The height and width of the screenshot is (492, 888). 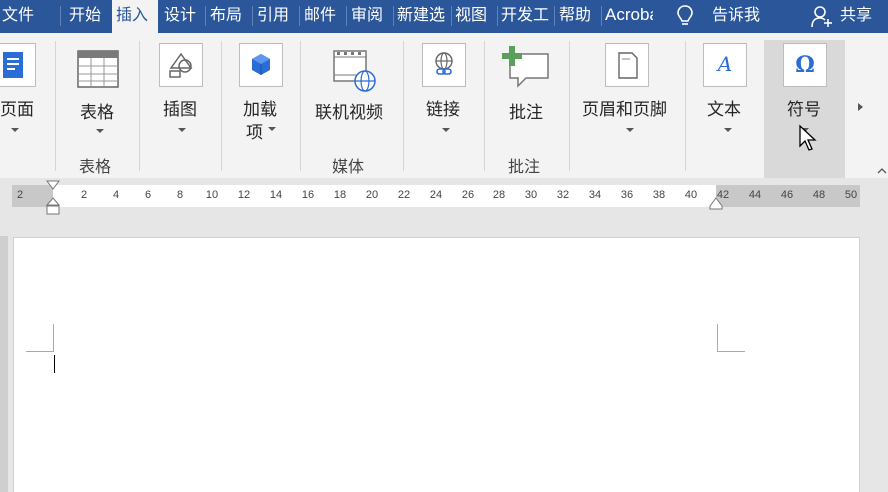 What do you see at coordinates (54, 364) in the screenshot?
I see `text-cursor` at bounding box center [54, 364].